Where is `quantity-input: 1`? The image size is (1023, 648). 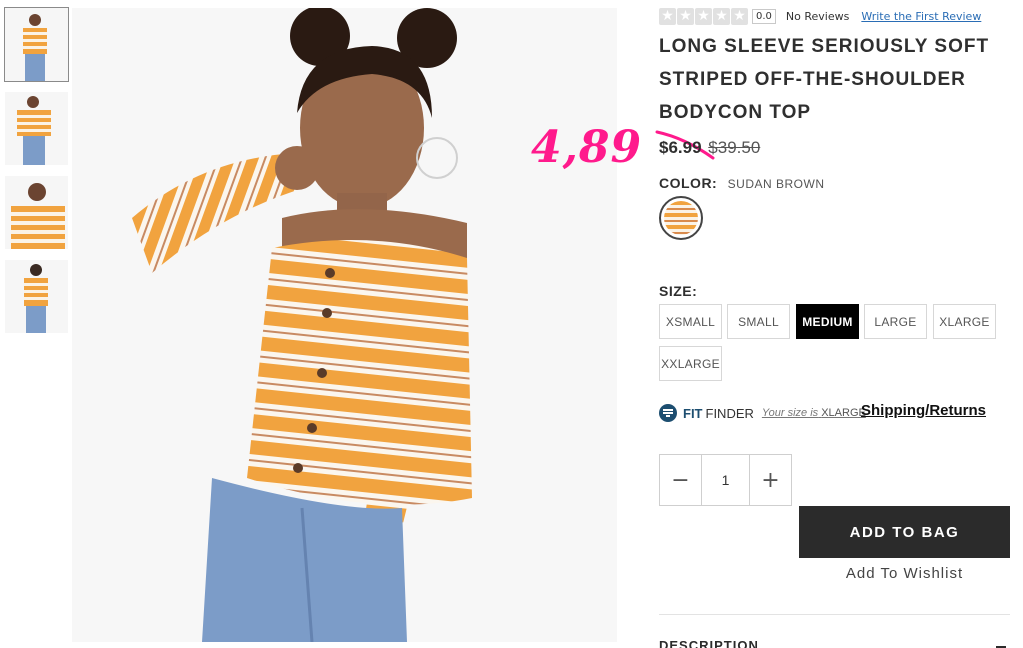 quantity-input: 1 is located at coordinates (725, 480).